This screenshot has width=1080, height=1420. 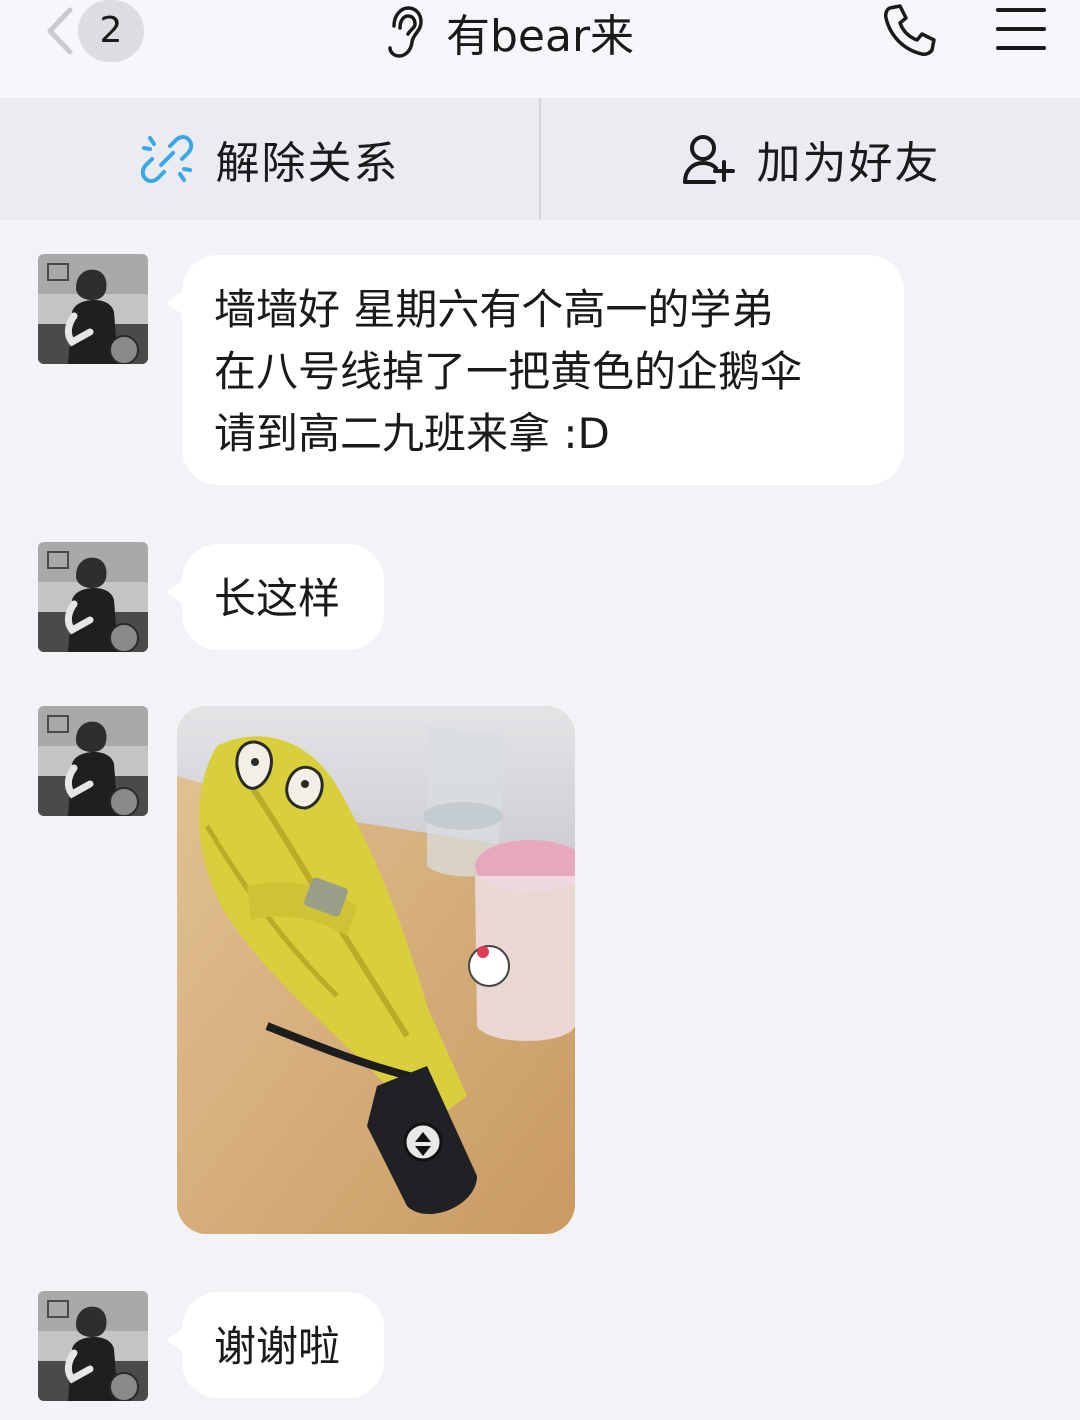 I want to click on back-button: 2, so click(x=96, y=35).